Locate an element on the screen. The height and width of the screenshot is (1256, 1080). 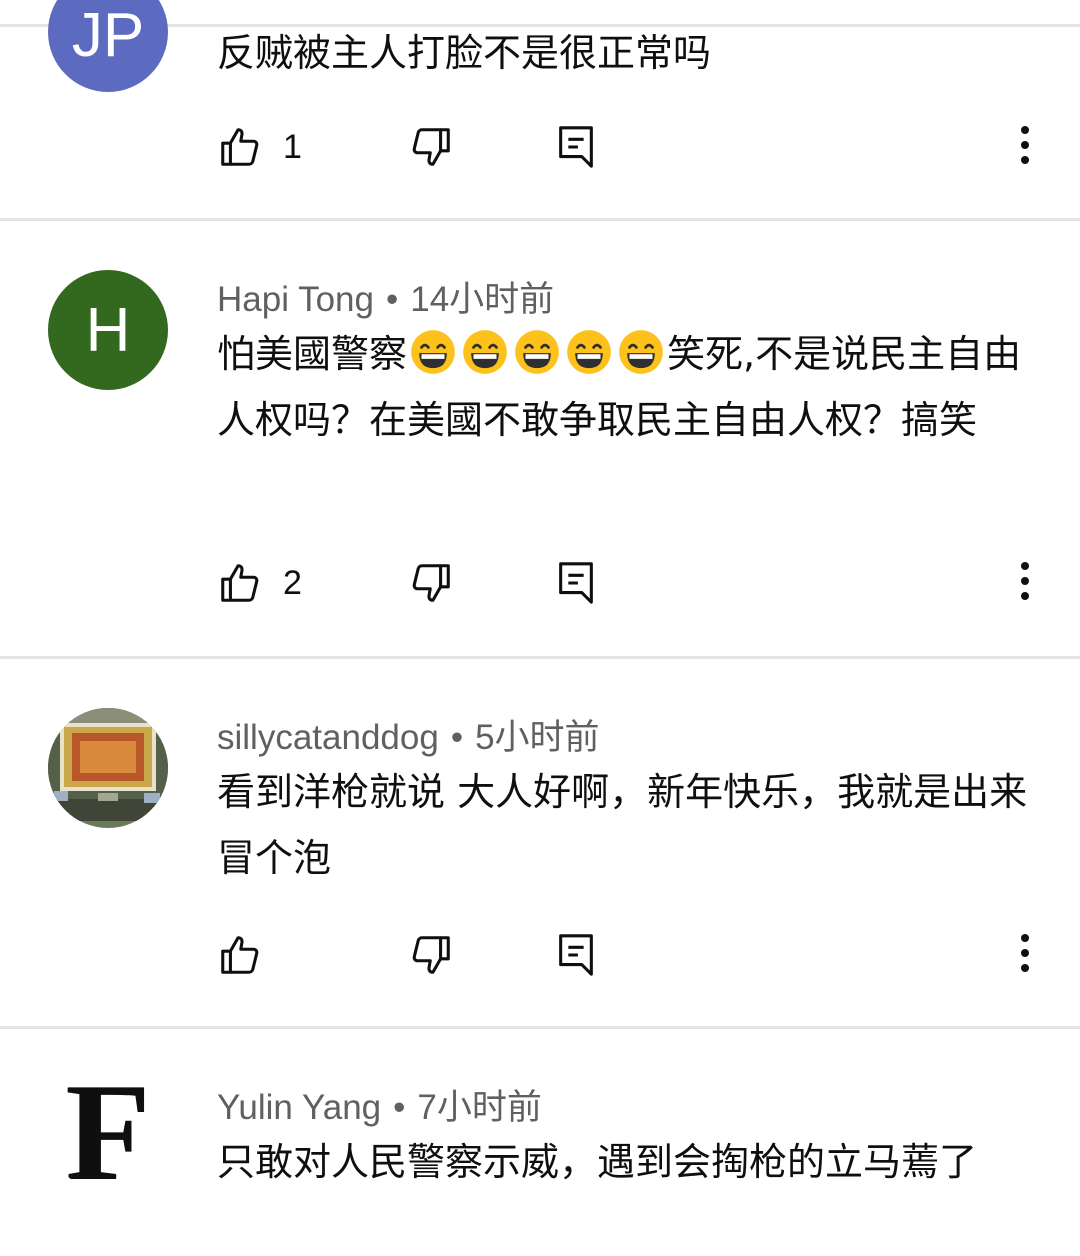
author-name: sillycatanddog is located at coordinates (328, 737).